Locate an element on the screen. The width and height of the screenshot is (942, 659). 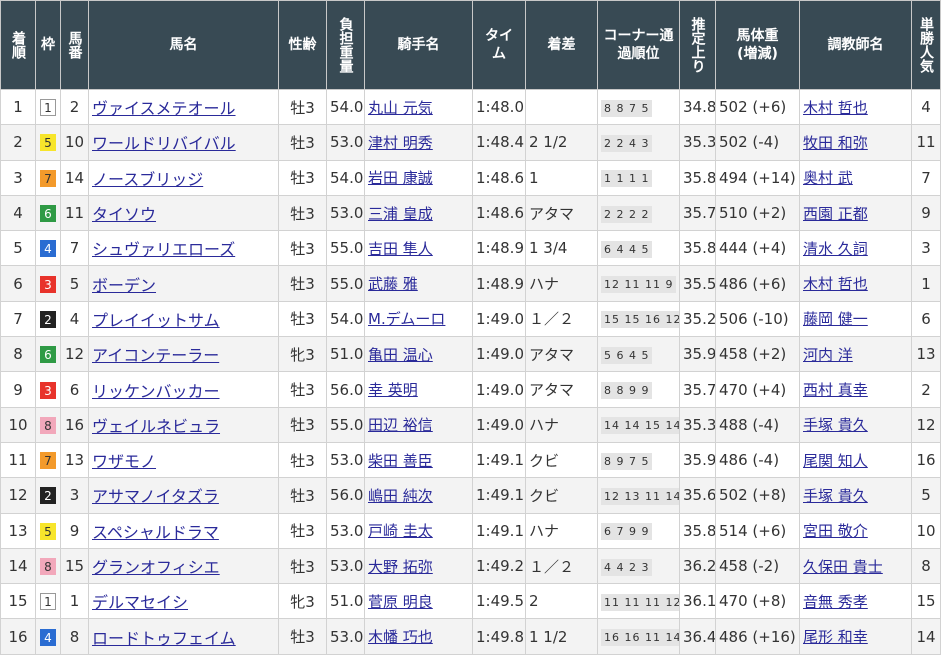
cell-corner: 16 16 11 14 is located at coordinates (638, 636).